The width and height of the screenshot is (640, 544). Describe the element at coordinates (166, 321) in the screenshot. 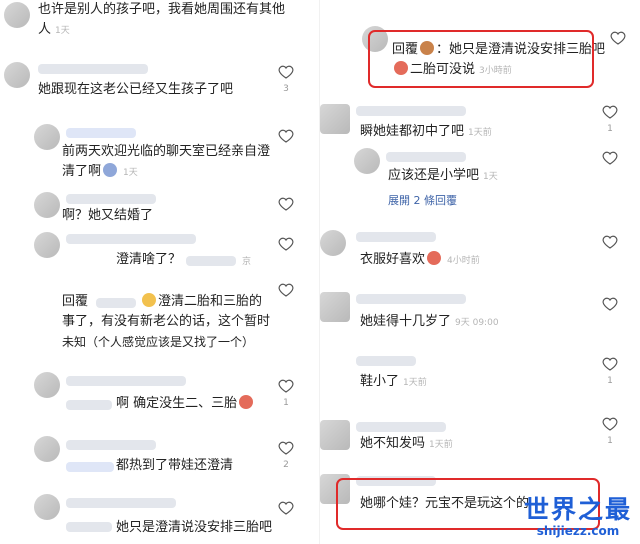

I see `comment-text-cont: 事了，有没有新老公的话，这个暂时` at that location.